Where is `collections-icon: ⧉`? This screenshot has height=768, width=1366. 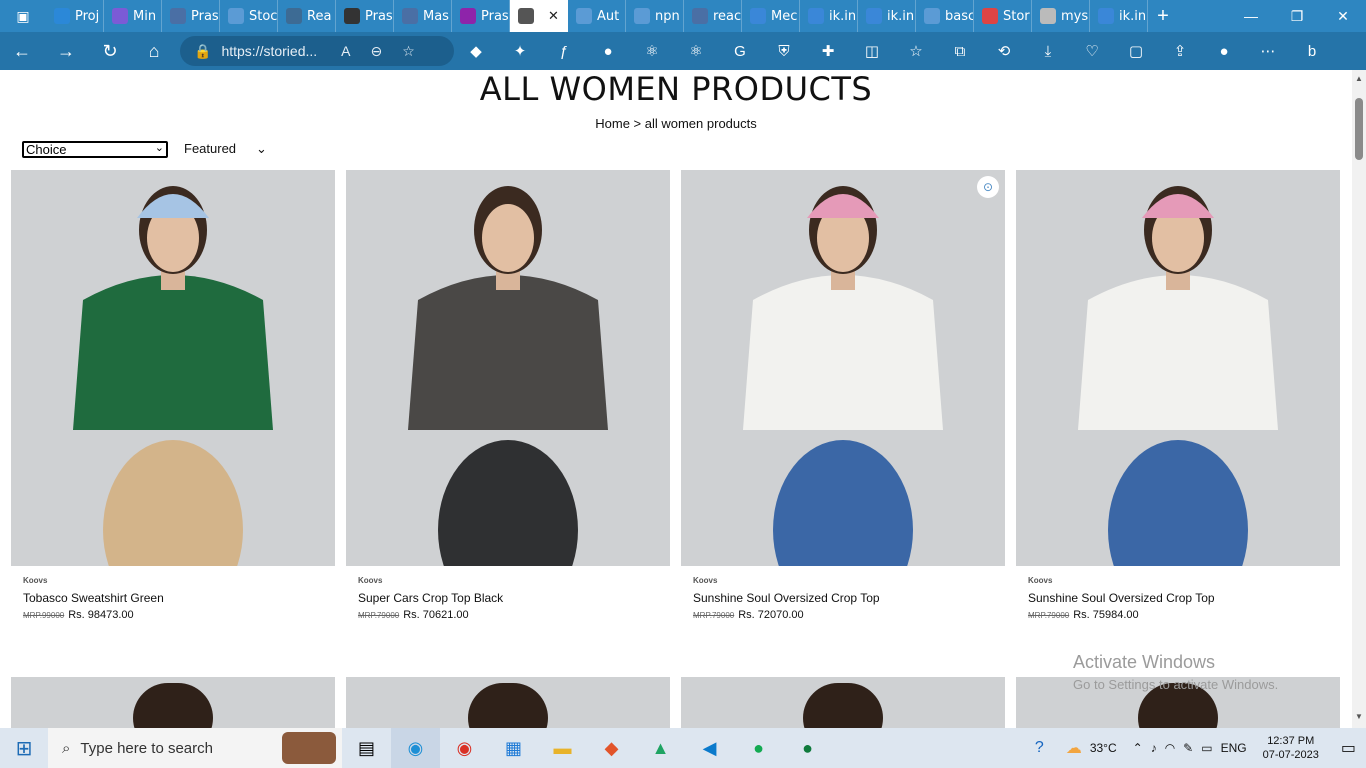 collections-icon: ⧉ is located at coordinates (960, 51).